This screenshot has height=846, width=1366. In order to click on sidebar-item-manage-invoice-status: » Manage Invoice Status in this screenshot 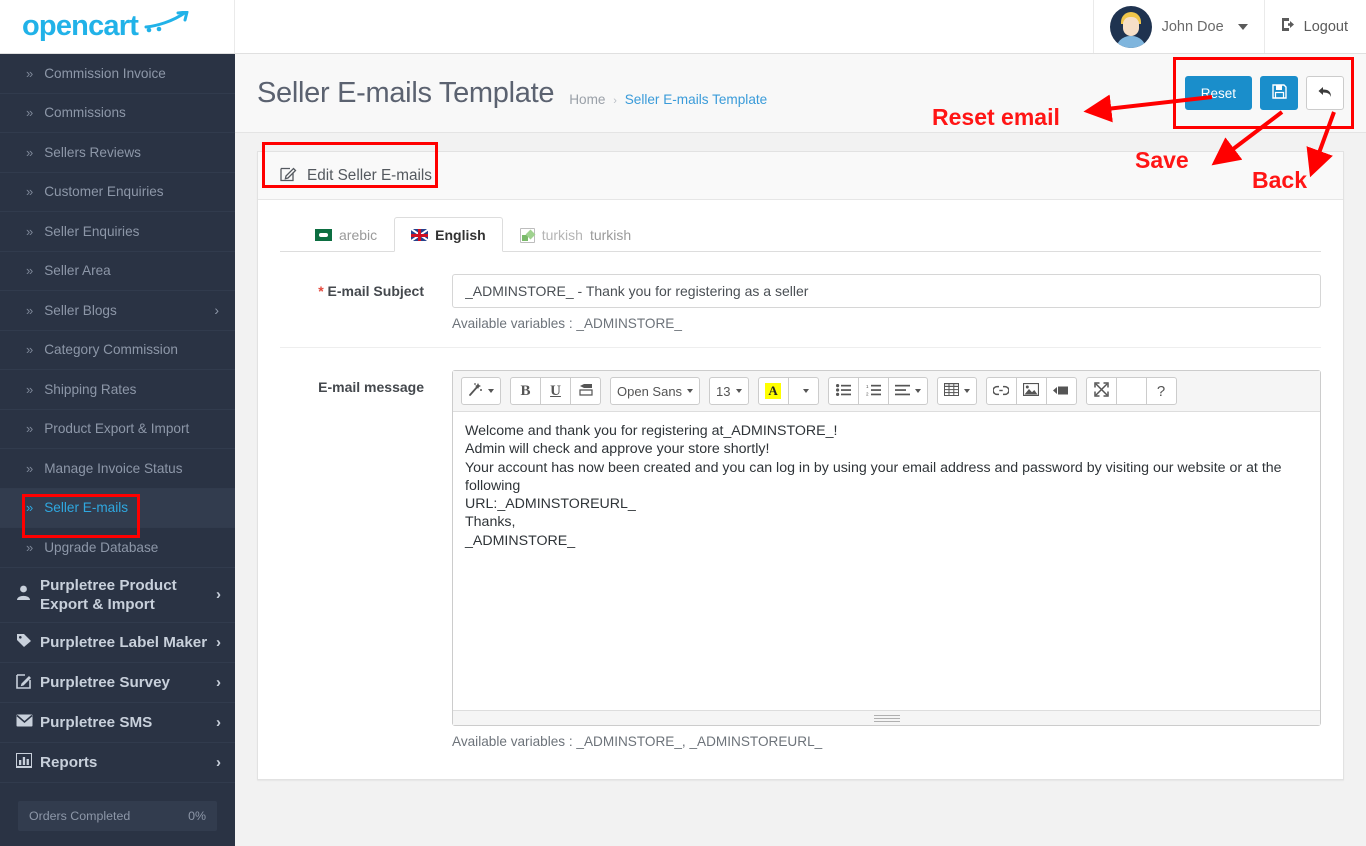, I will do `click(117, 469)`.